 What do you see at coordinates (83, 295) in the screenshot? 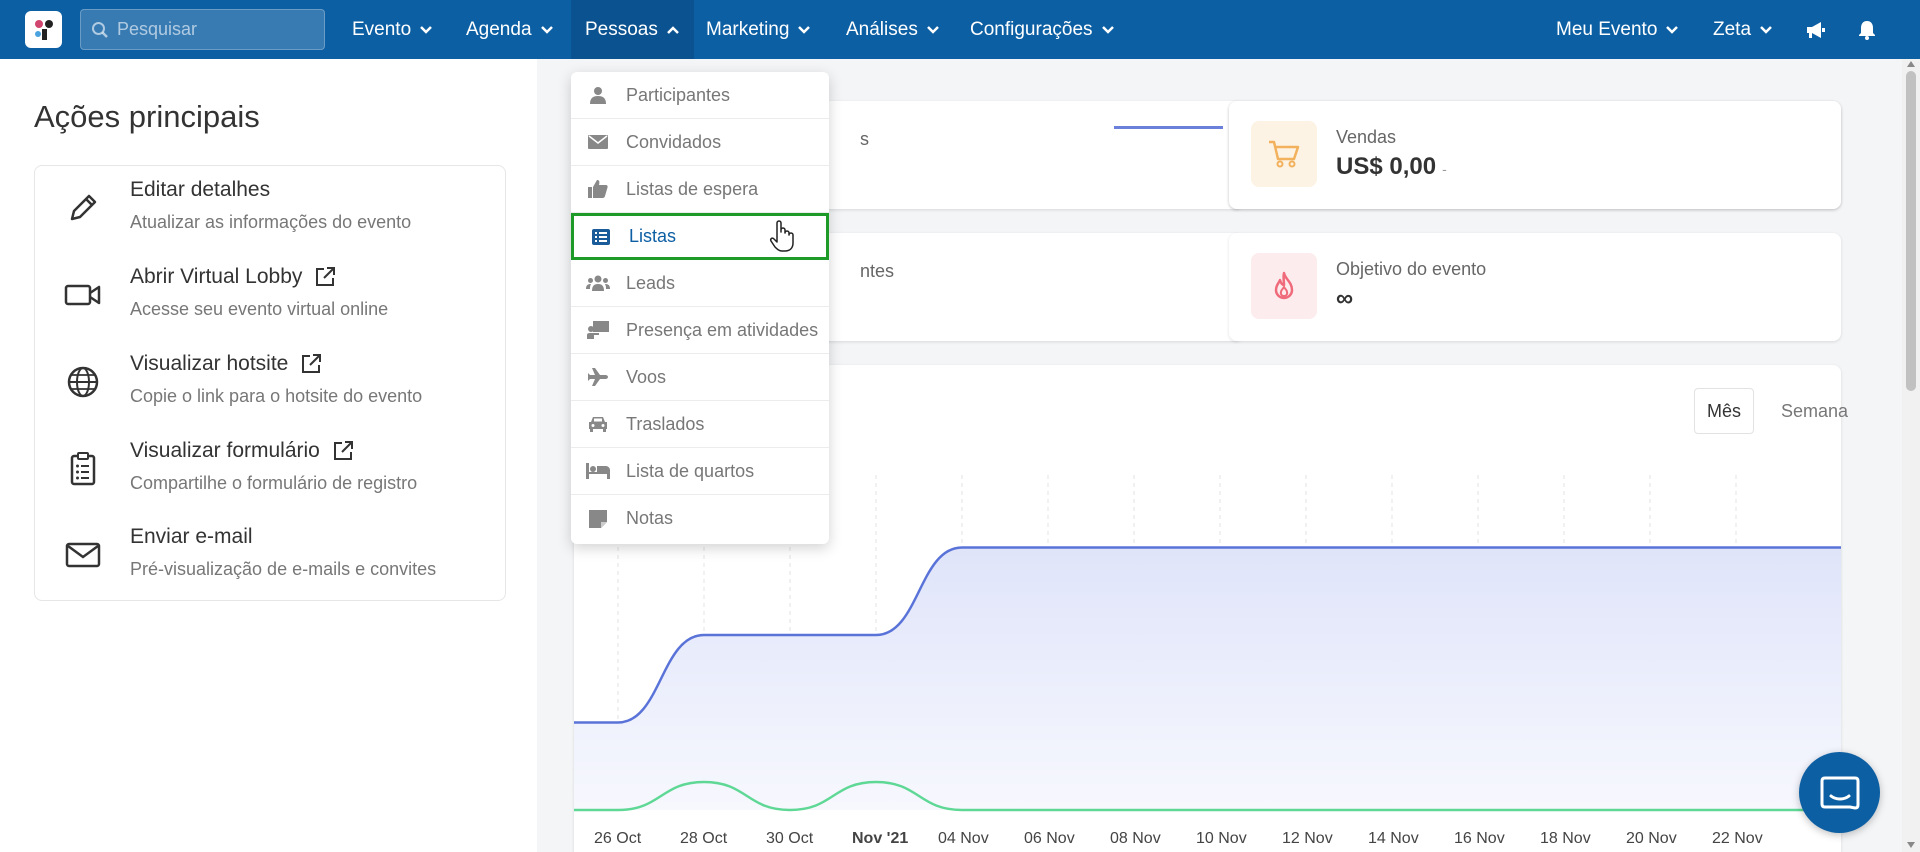
I see `video-camera-icon` at bounding box center [83, 295].